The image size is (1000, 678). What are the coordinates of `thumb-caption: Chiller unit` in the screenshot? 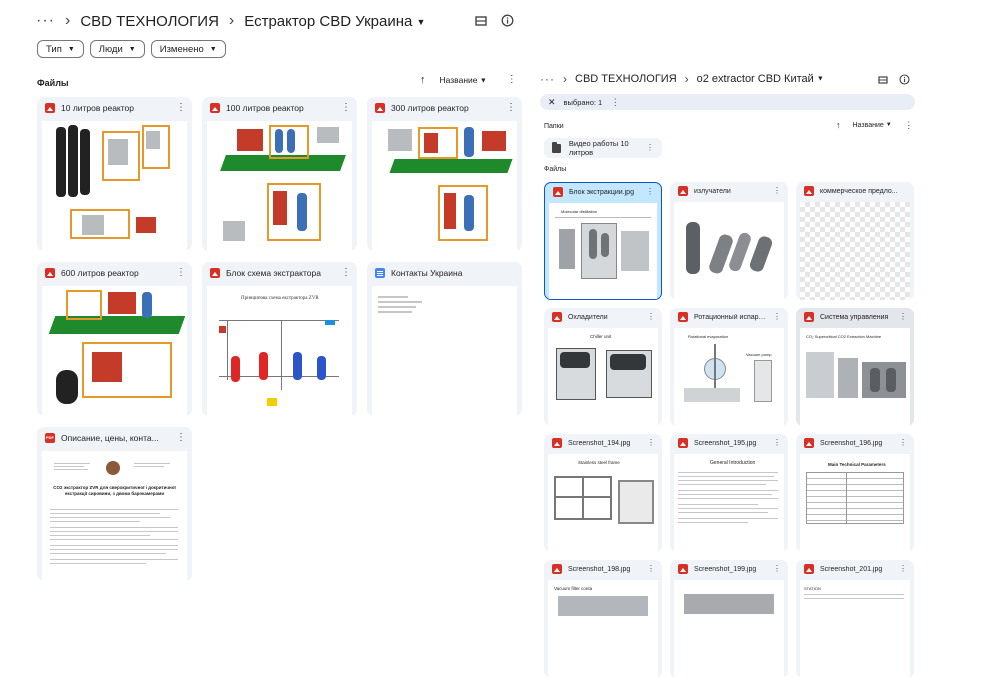 It's located at (601, 336).